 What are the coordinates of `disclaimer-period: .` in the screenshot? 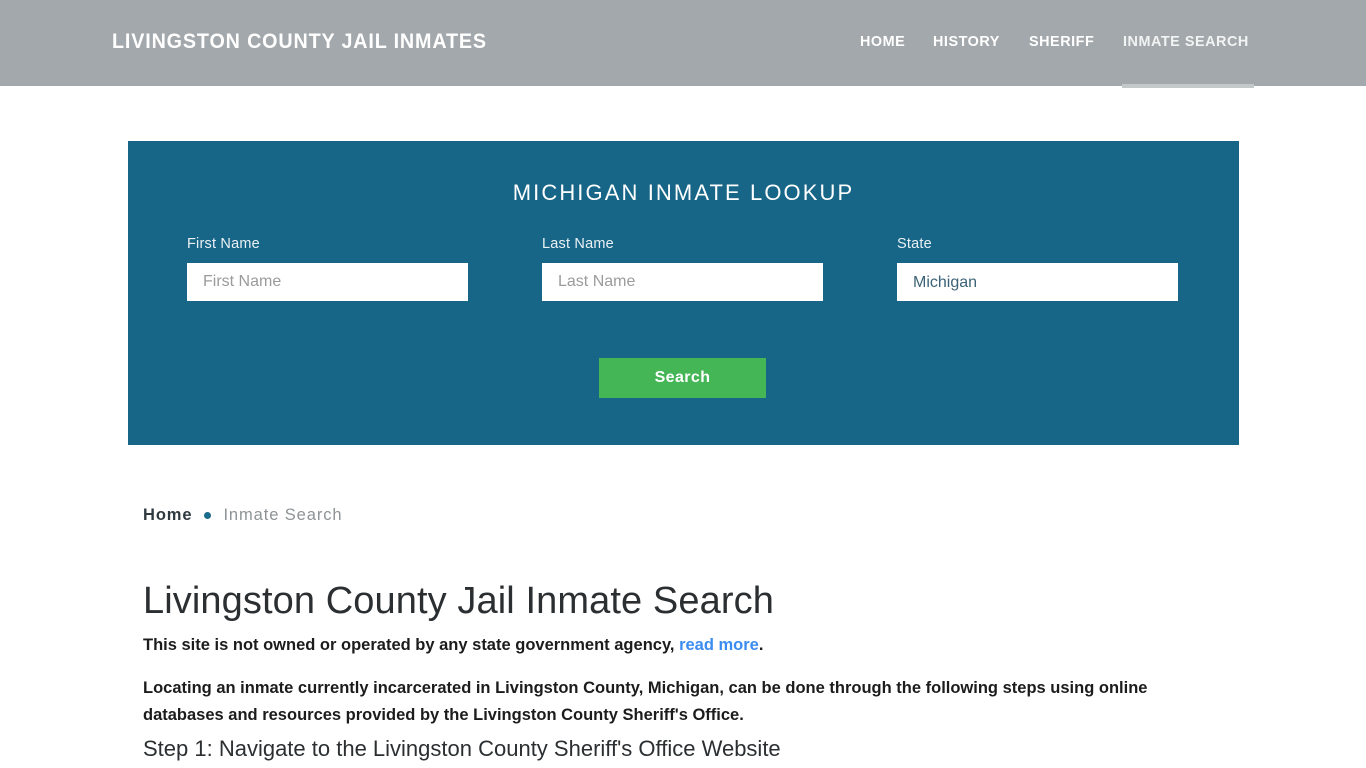 It's located at (761, 645).